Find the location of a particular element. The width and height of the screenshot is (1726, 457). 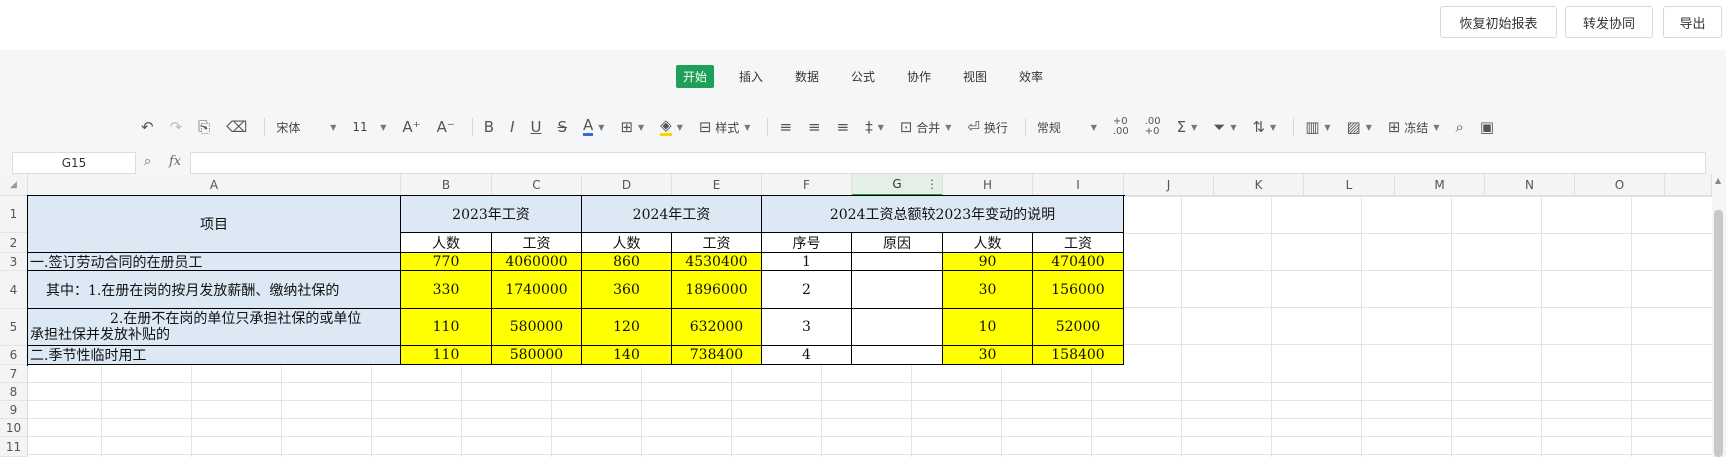

tab-insert: 插入 is located at coordinates (751, 76).